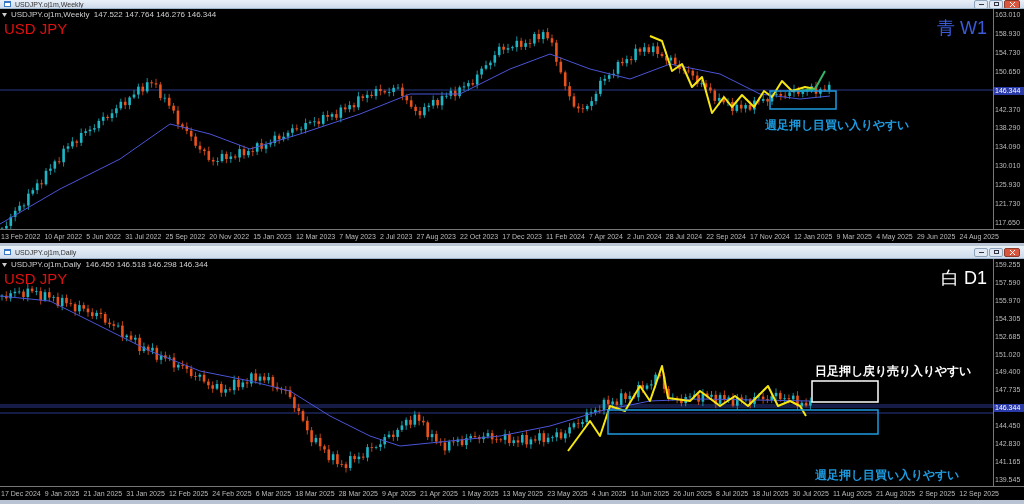  I want to click on timeframe-label: 白 D1, so click(964, 278).